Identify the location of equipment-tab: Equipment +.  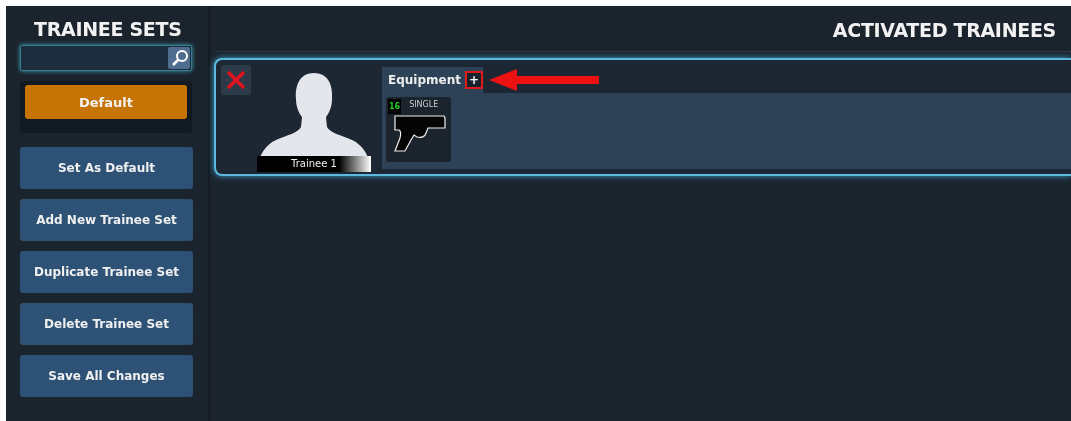
(432, 80).